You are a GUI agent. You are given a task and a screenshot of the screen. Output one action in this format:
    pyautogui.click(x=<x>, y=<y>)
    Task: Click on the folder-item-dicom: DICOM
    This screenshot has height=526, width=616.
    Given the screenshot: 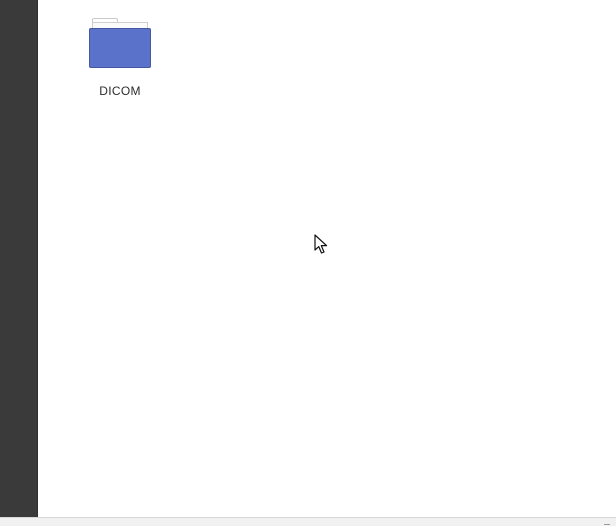 What is the action you would take?
    pyautogui.click(x=120, y=58)
    